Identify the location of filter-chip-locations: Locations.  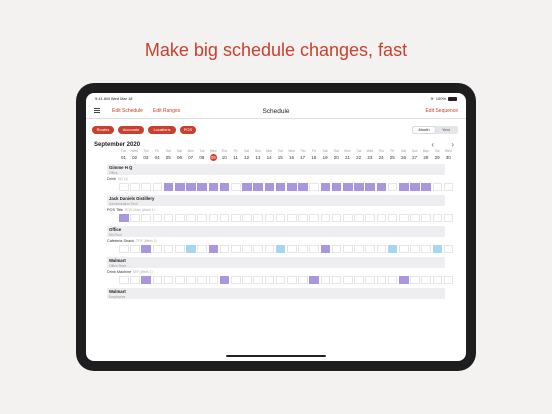
(162, 130).